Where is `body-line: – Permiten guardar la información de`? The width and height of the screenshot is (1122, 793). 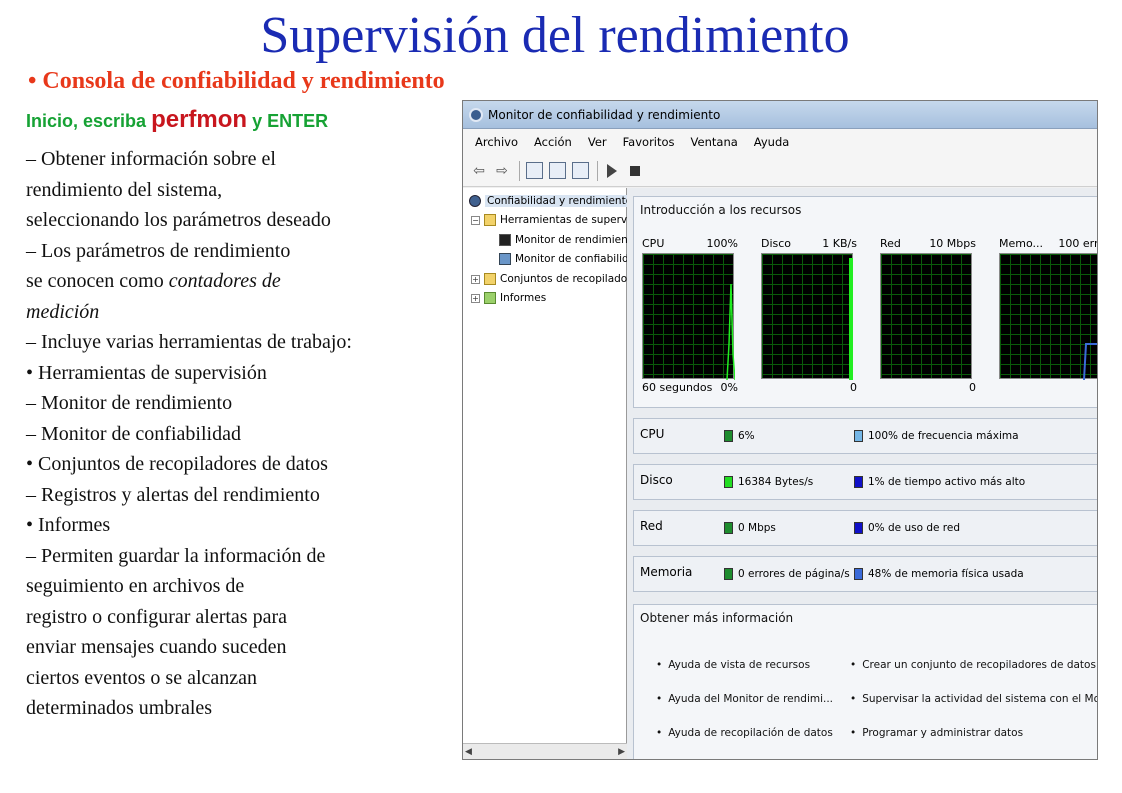
body-line: – Permiten guardar la información de is located at coordinates (176, 555).